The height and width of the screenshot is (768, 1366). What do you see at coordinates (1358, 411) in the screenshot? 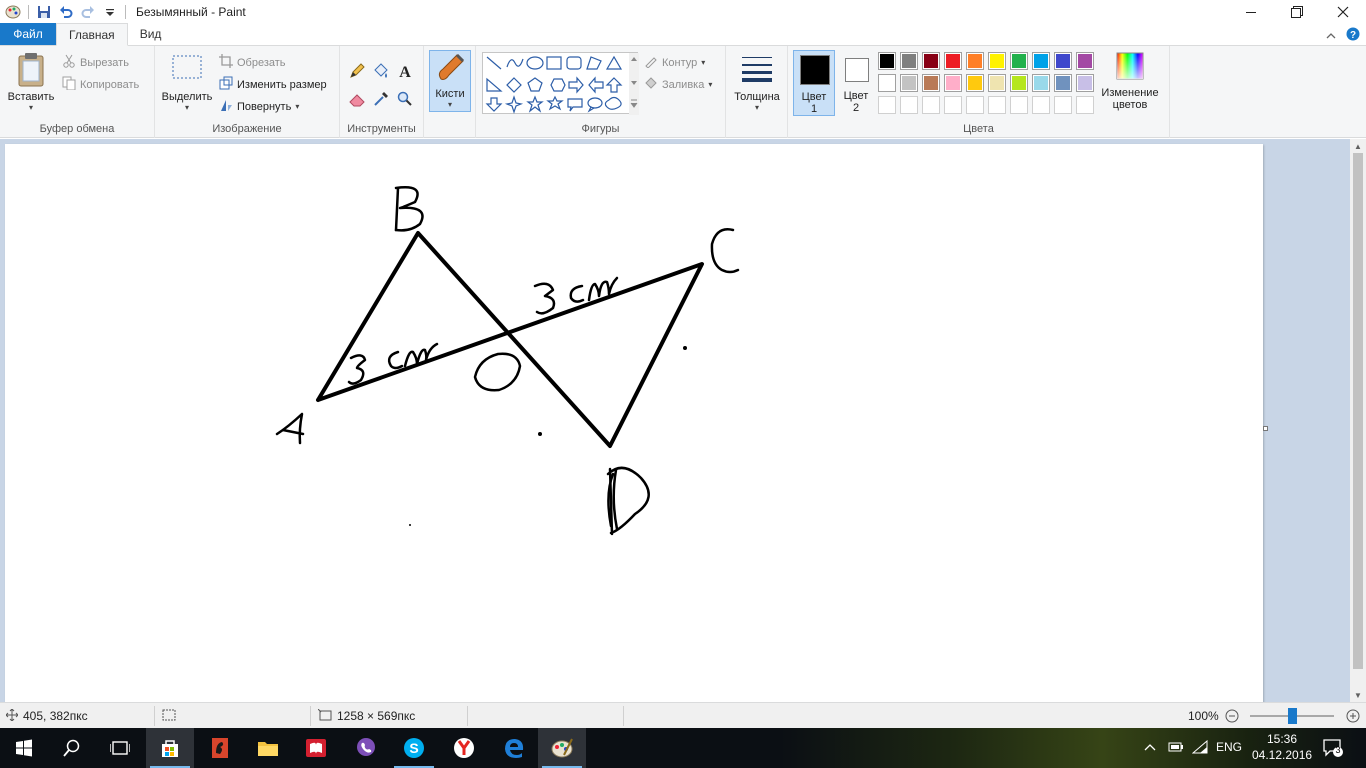
I see `scrollbar-thumb` at bounding box center [1358, 411].